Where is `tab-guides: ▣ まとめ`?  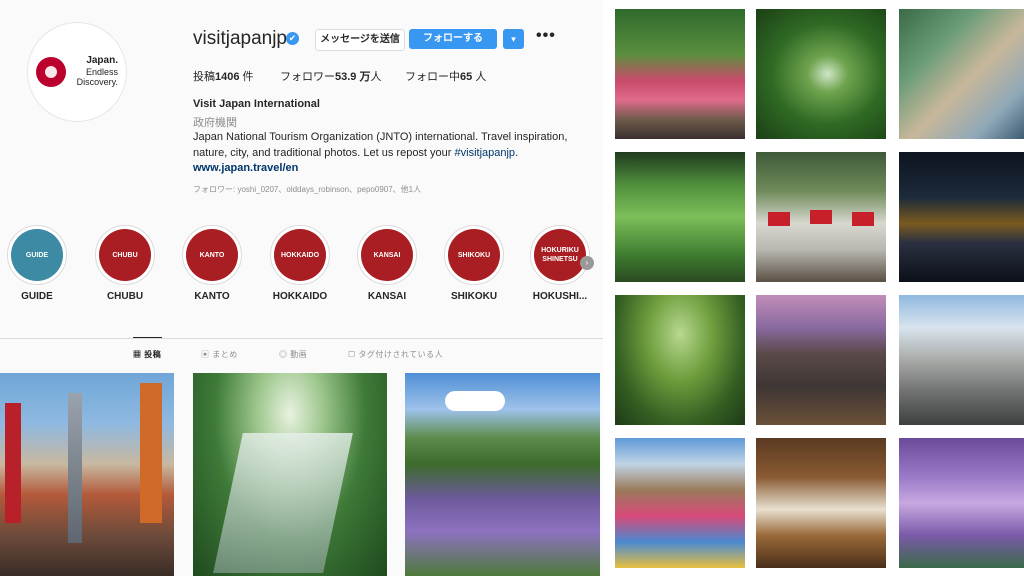
tab-guides: ▣ まとめ is located at coordinates (219, 354).